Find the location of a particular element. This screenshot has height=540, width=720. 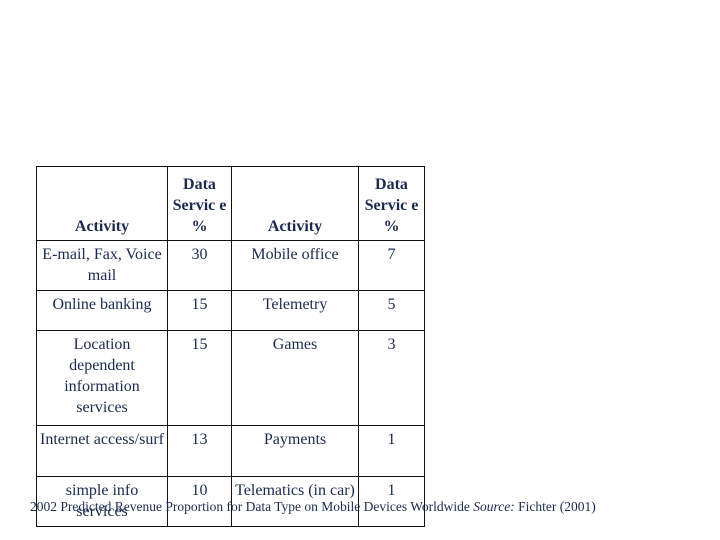

table-row: Online banking 15 Telemetry 5 is located at coordinates (230, 310).